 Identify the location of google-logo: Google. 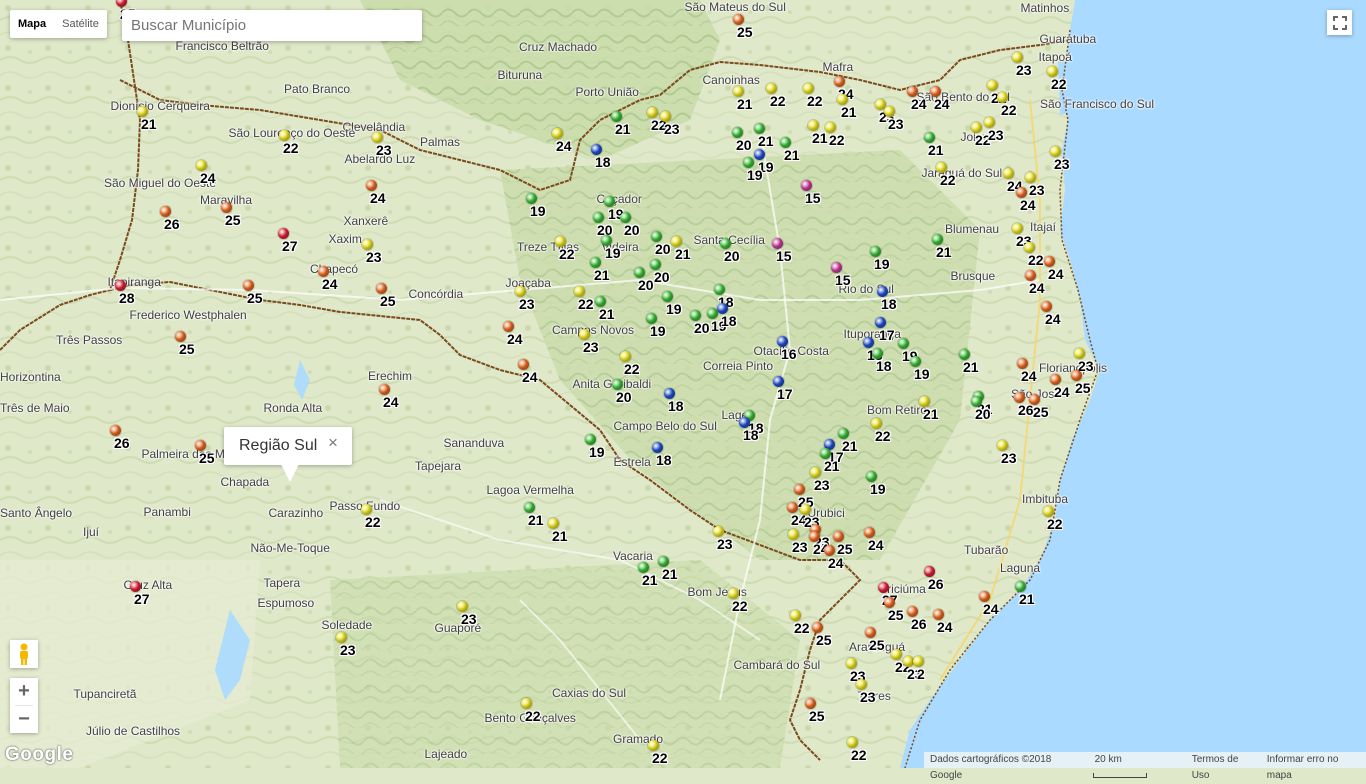
(39, 755).